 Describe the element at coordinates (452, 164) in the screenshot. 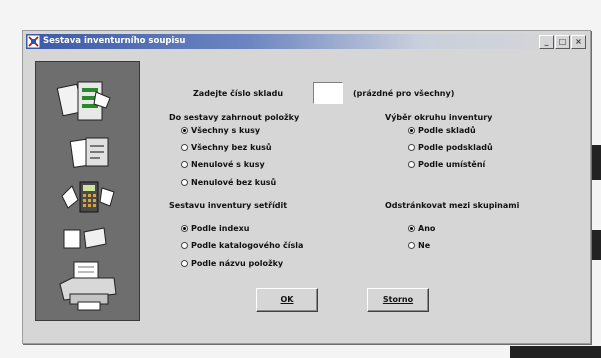

I see `radio-label: Podle umístění` at that location.